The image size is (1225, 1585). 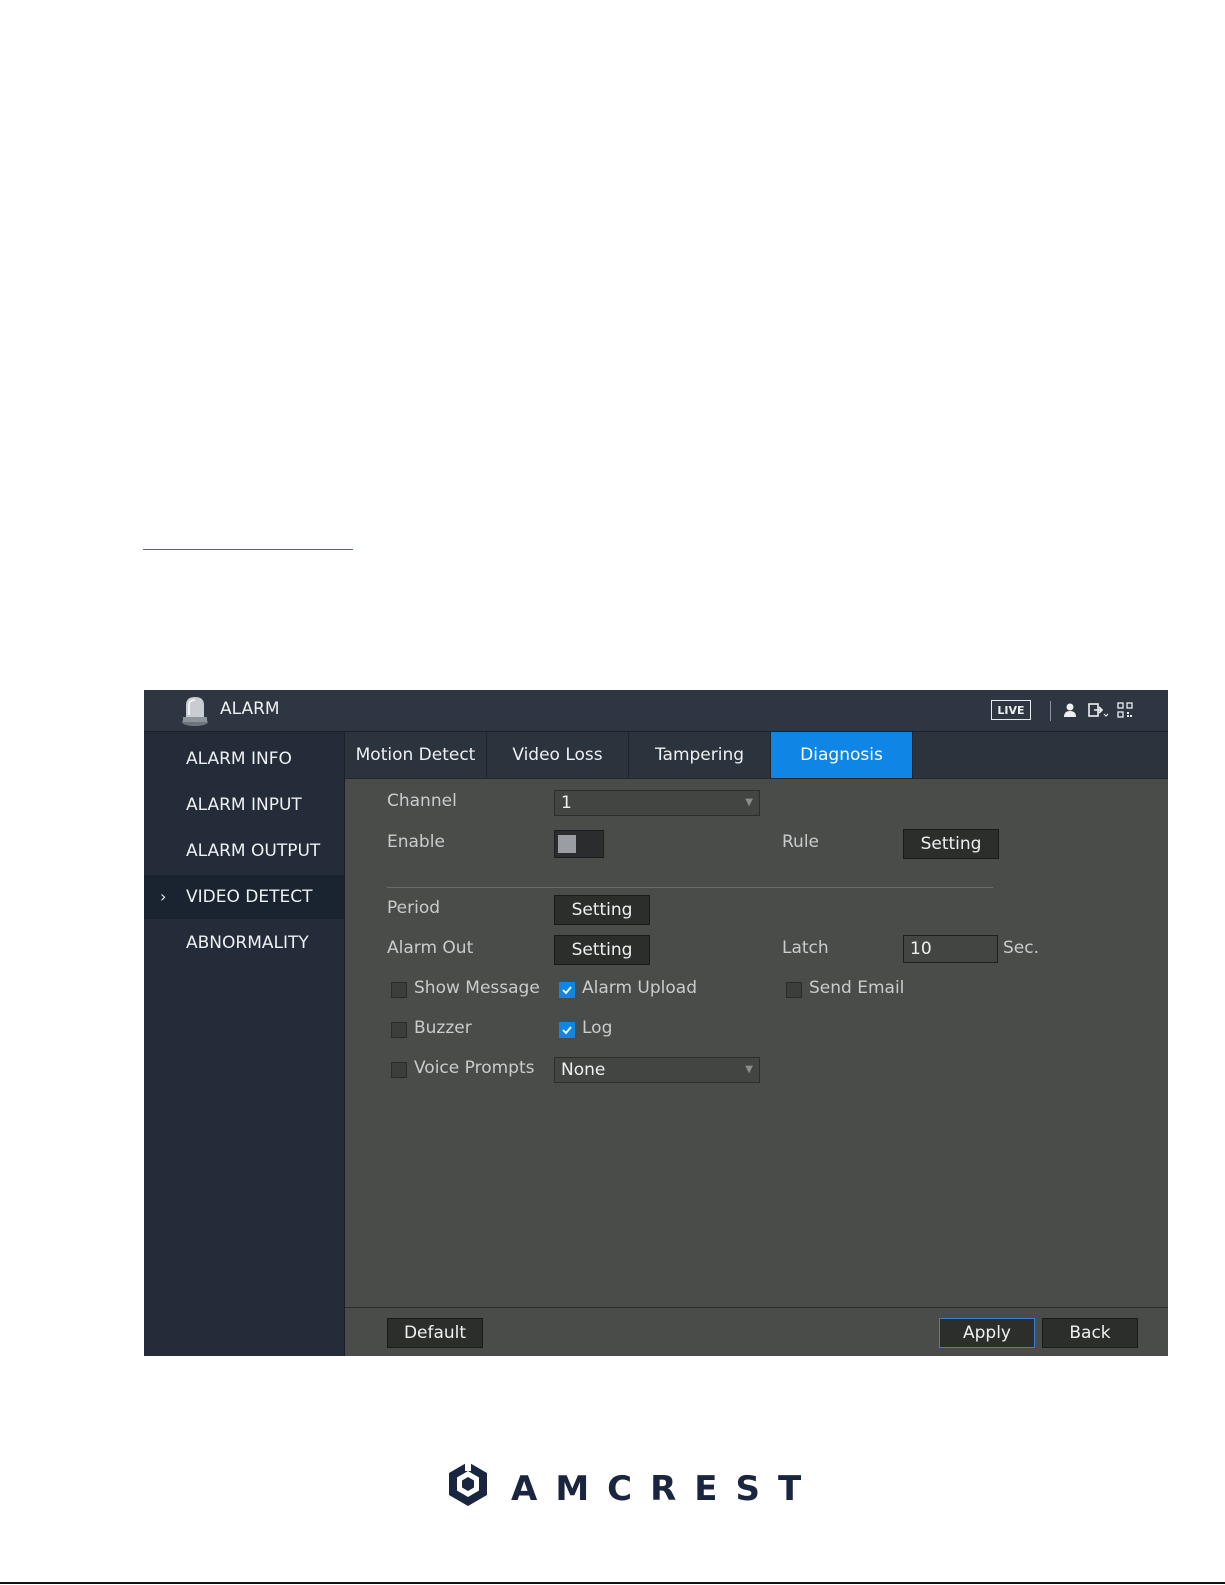 I want to click on sidebar-item-abnormality: ABNORMALITY, so click(x=244, y=943).